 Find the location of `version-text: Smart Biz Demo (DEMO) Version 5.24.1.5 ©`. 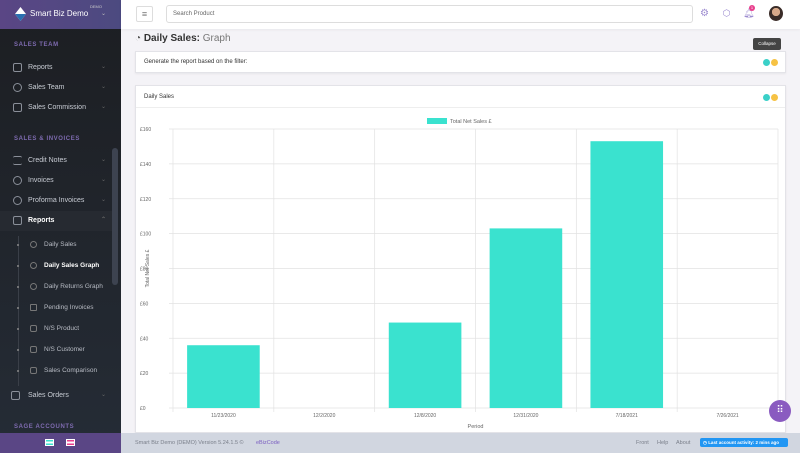

version-text: Smart Biz Demo (DEMO) Version 5.24.1.5 © is located at coordinates (189, 443).